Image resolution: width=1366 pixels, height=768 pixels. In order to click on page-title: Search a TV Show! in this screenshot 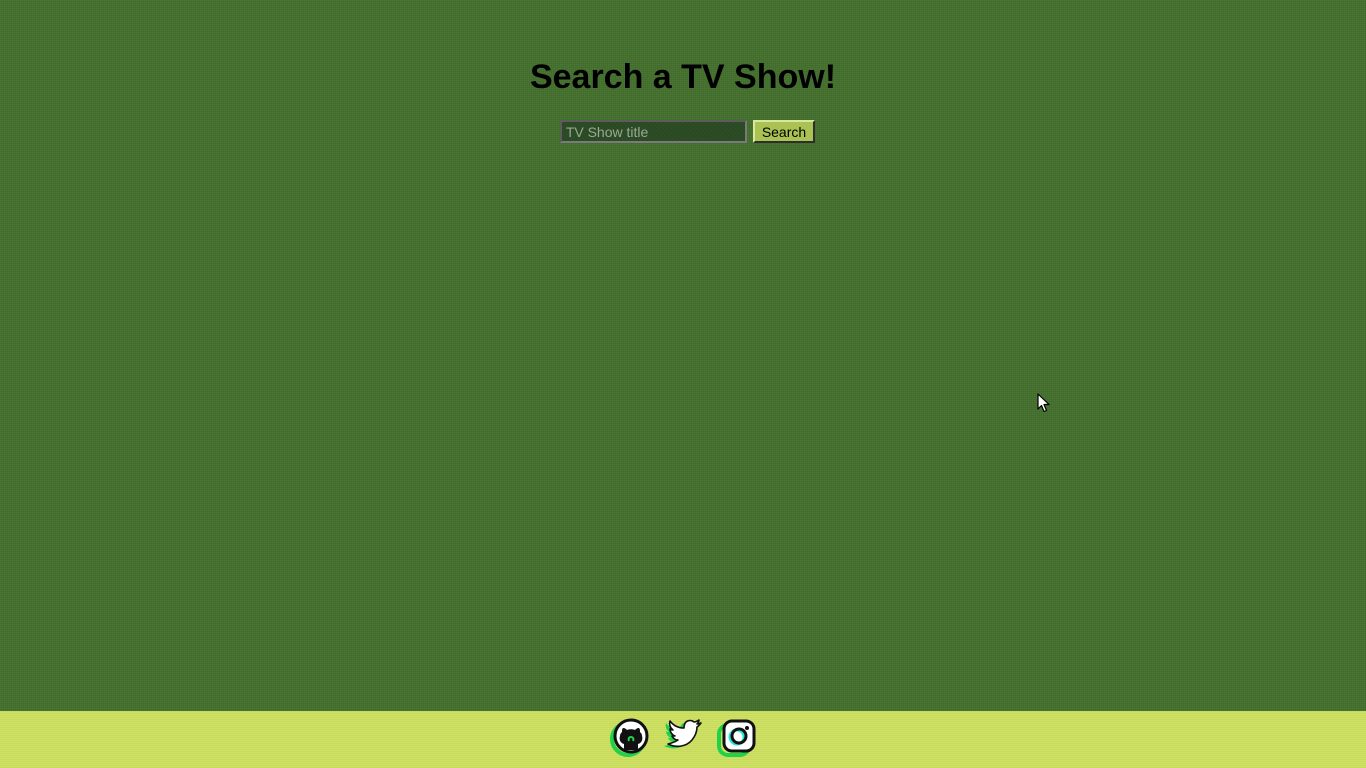, I will do `click(683, 77)`.